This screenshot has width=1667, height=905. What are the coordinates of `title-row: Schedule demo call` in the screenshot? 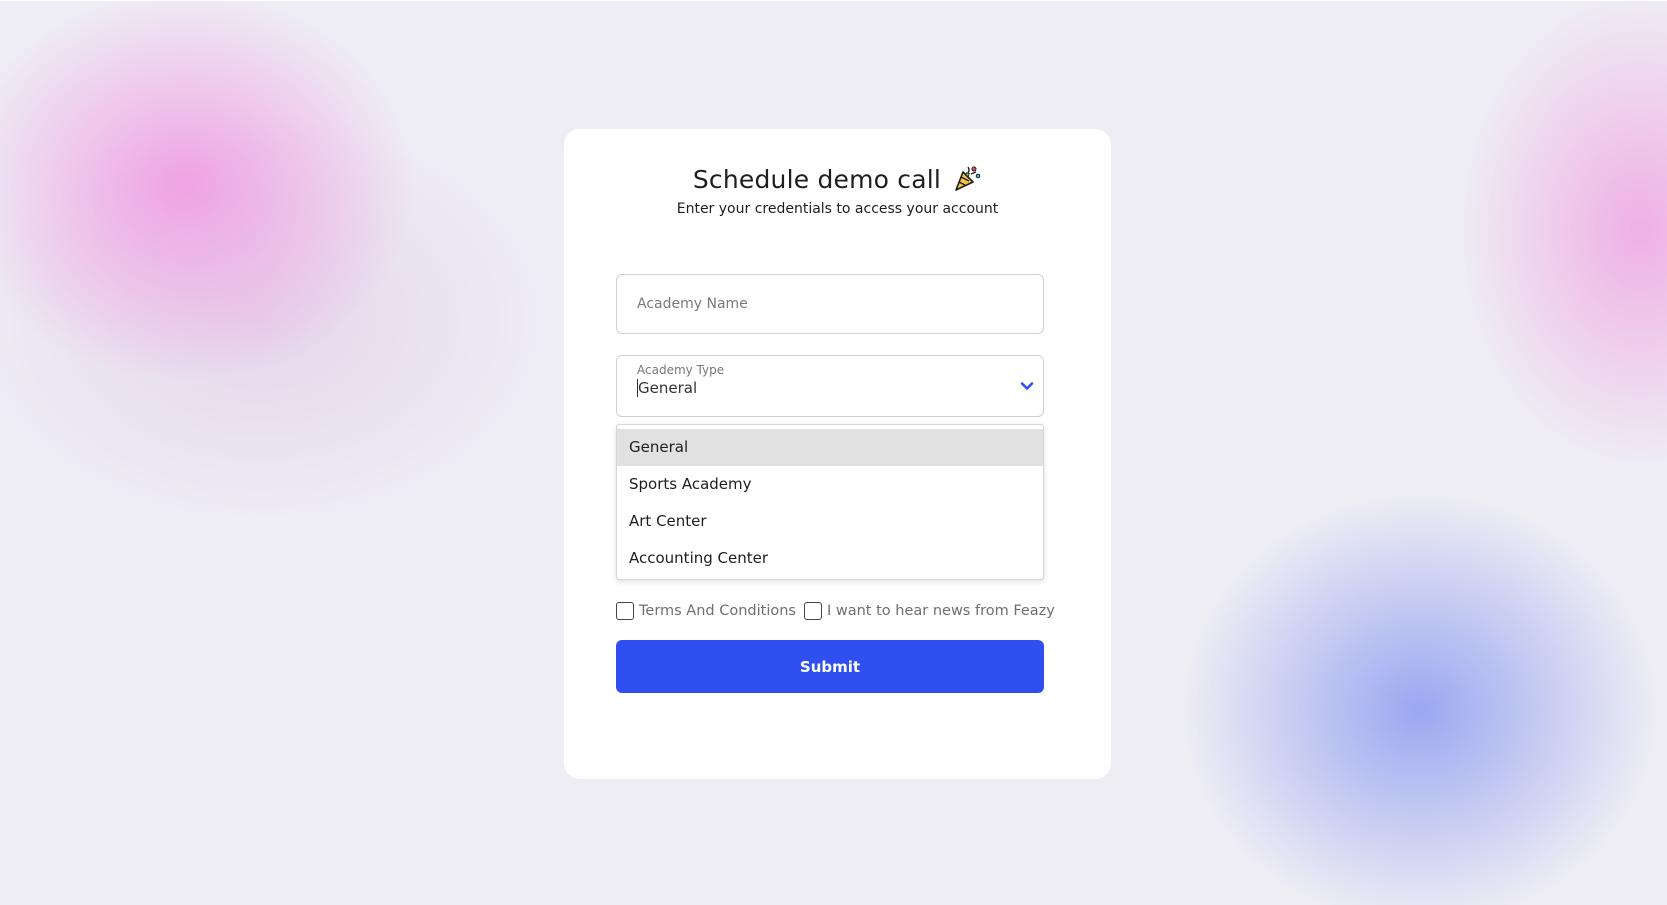 It's located at (837, 178).